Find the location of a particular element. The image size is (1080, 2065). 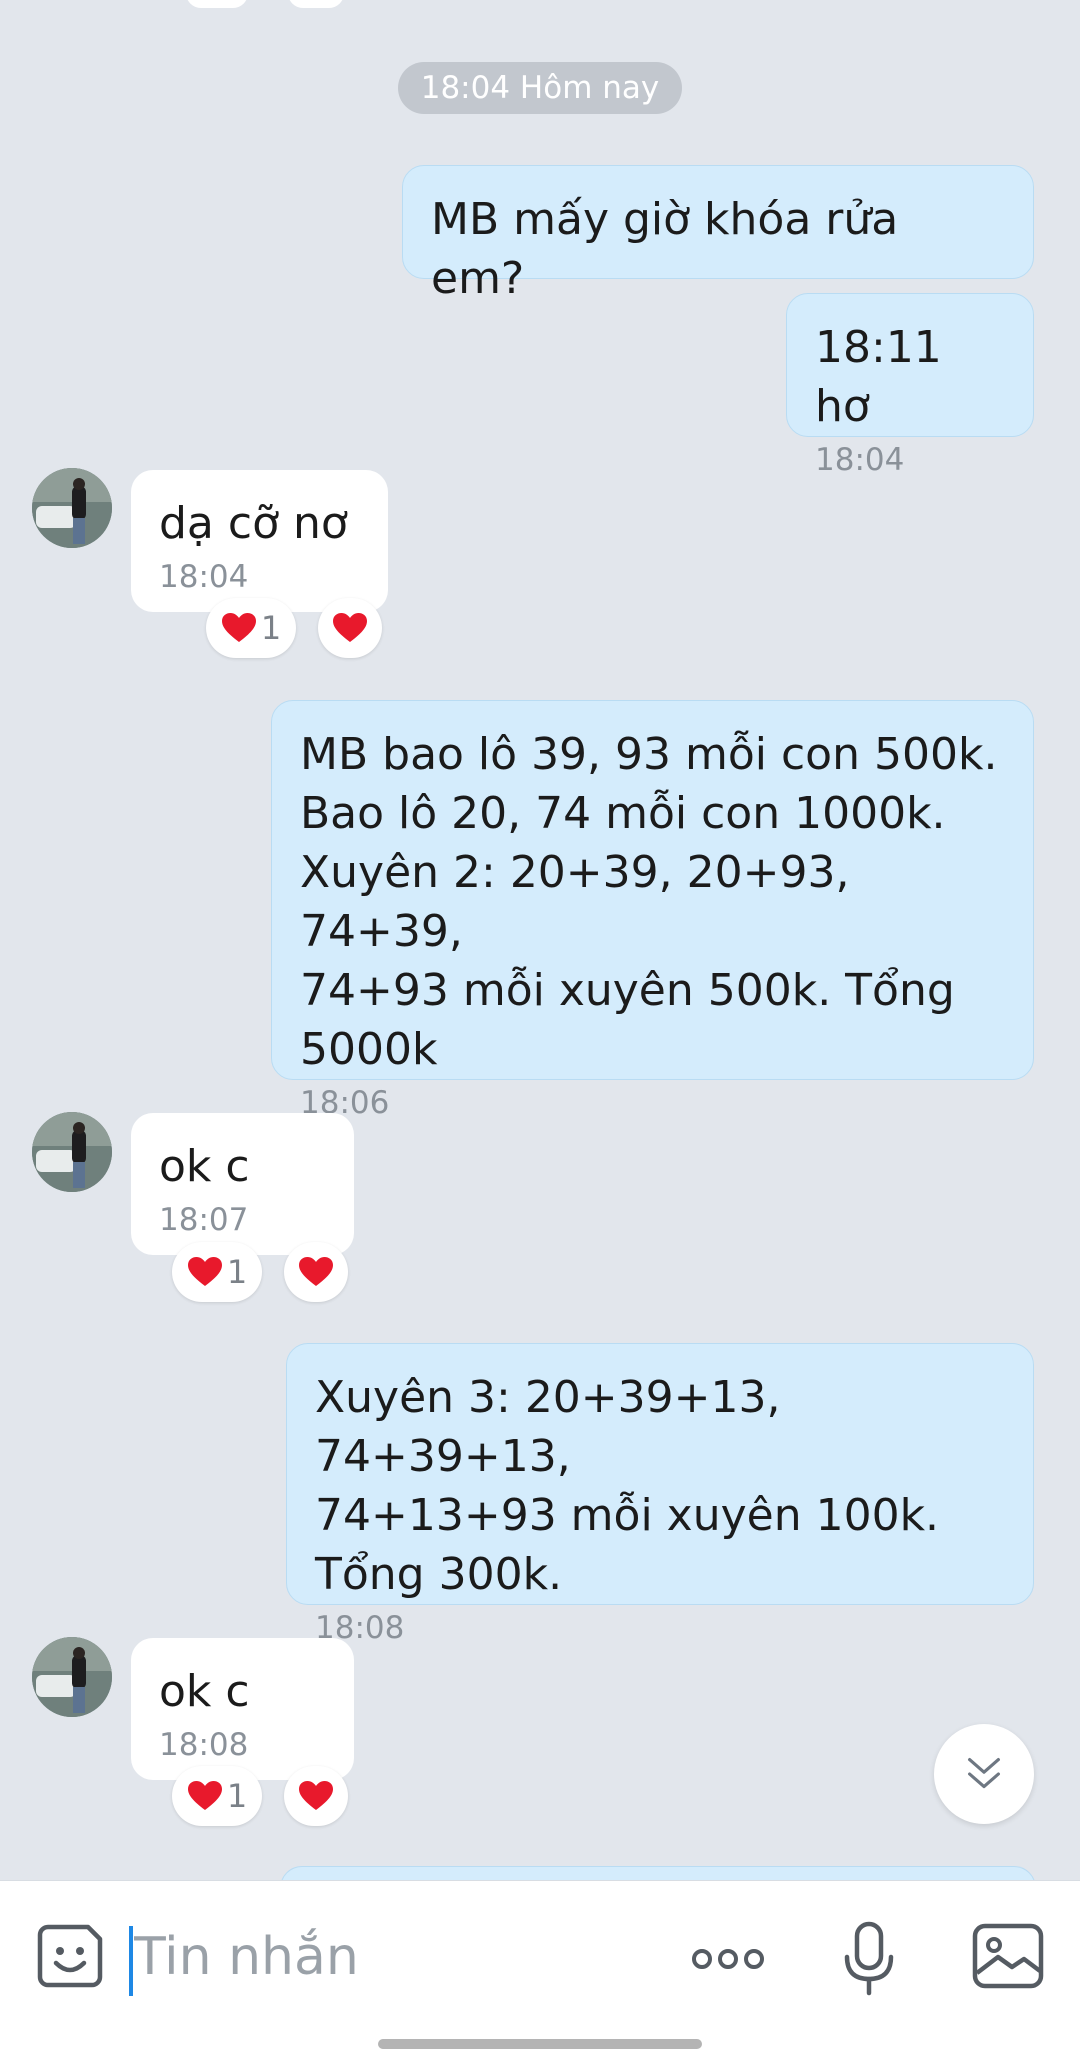

message-text: dạ cỡ nơ is located at coordinates (253, 523).